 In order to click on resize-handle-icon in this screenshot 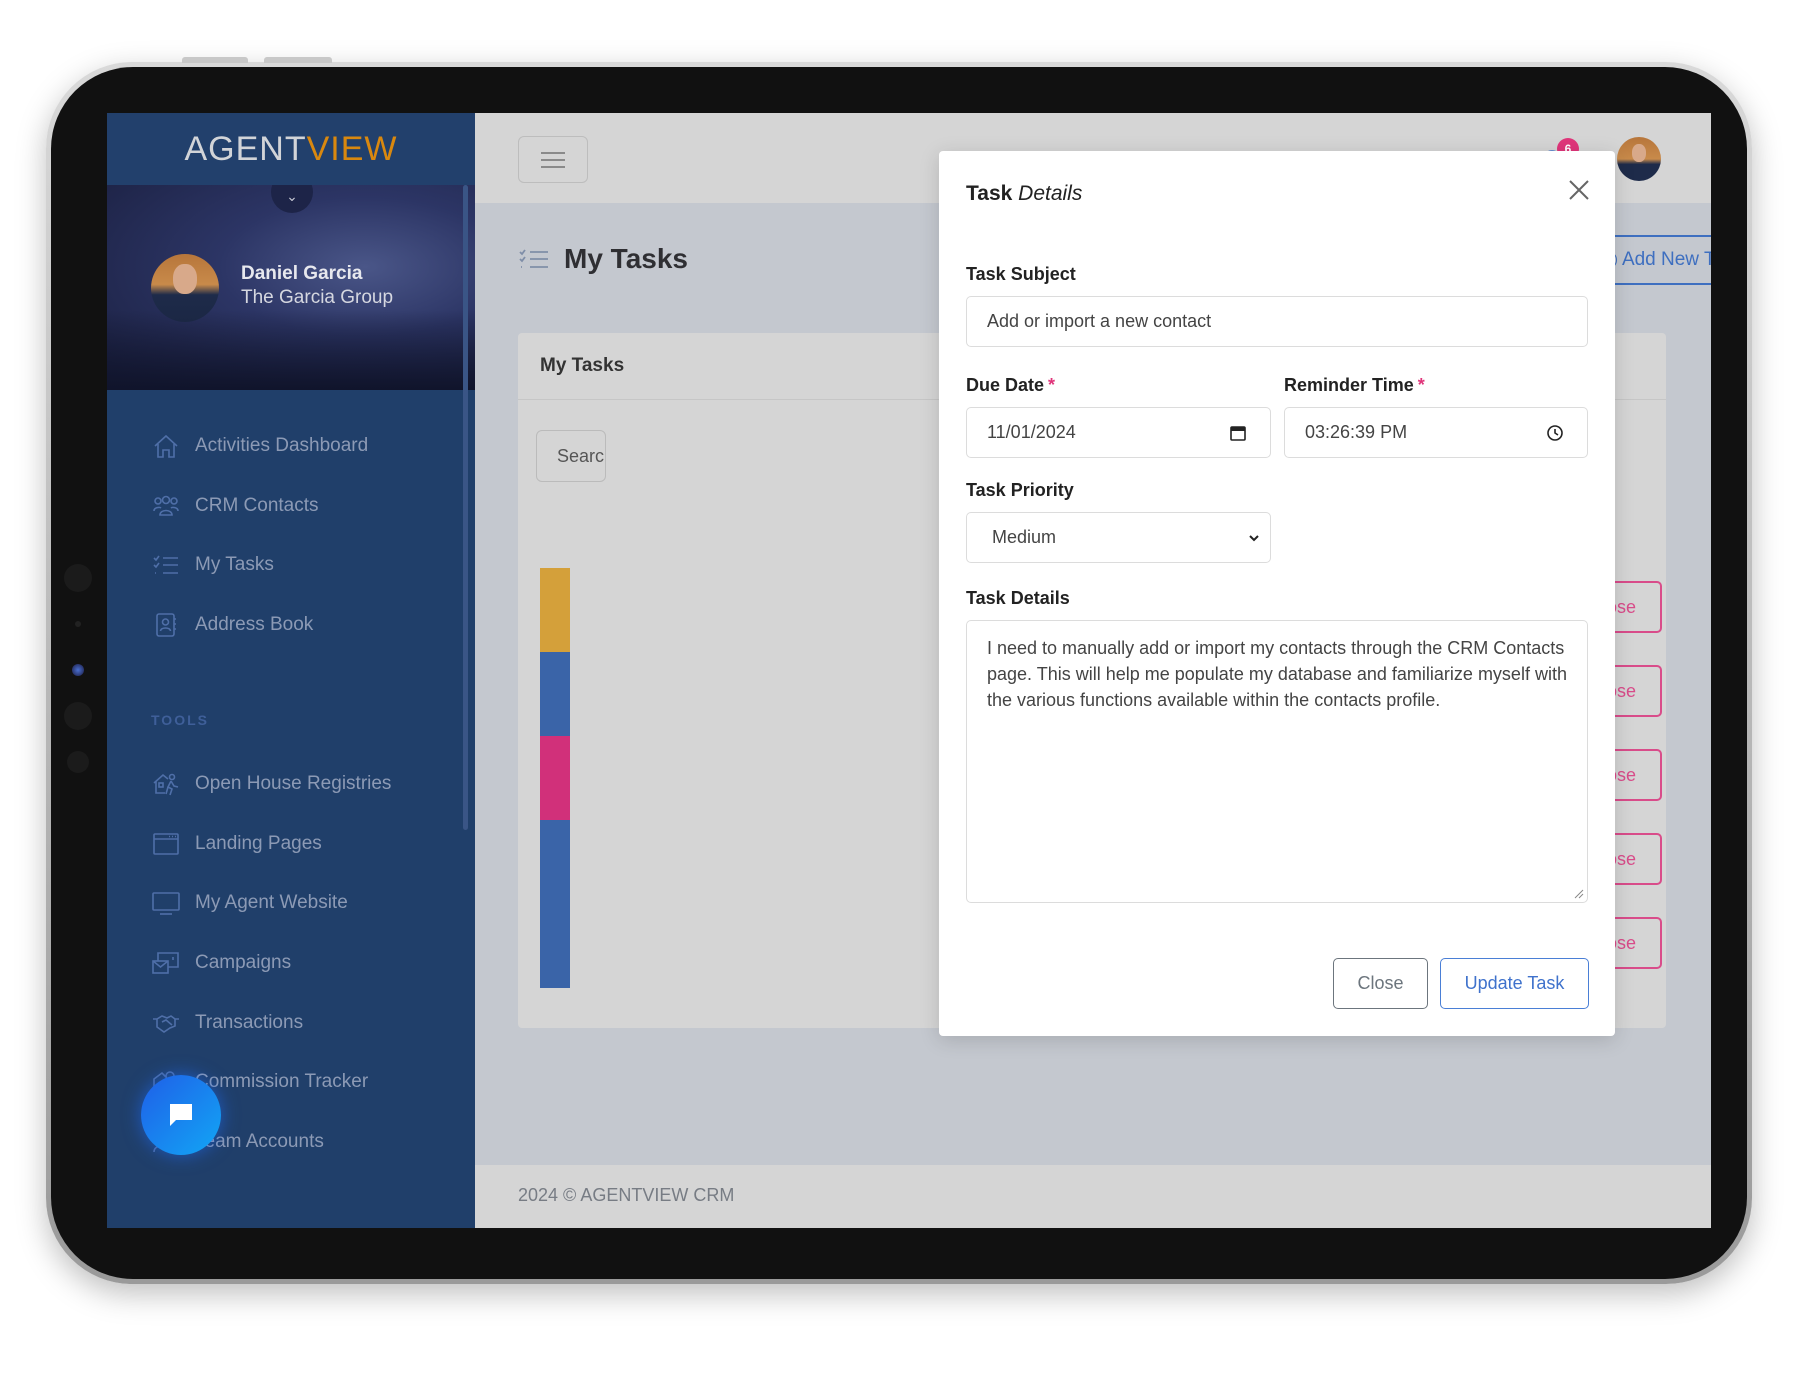, I will do `click(1578, 893)`.